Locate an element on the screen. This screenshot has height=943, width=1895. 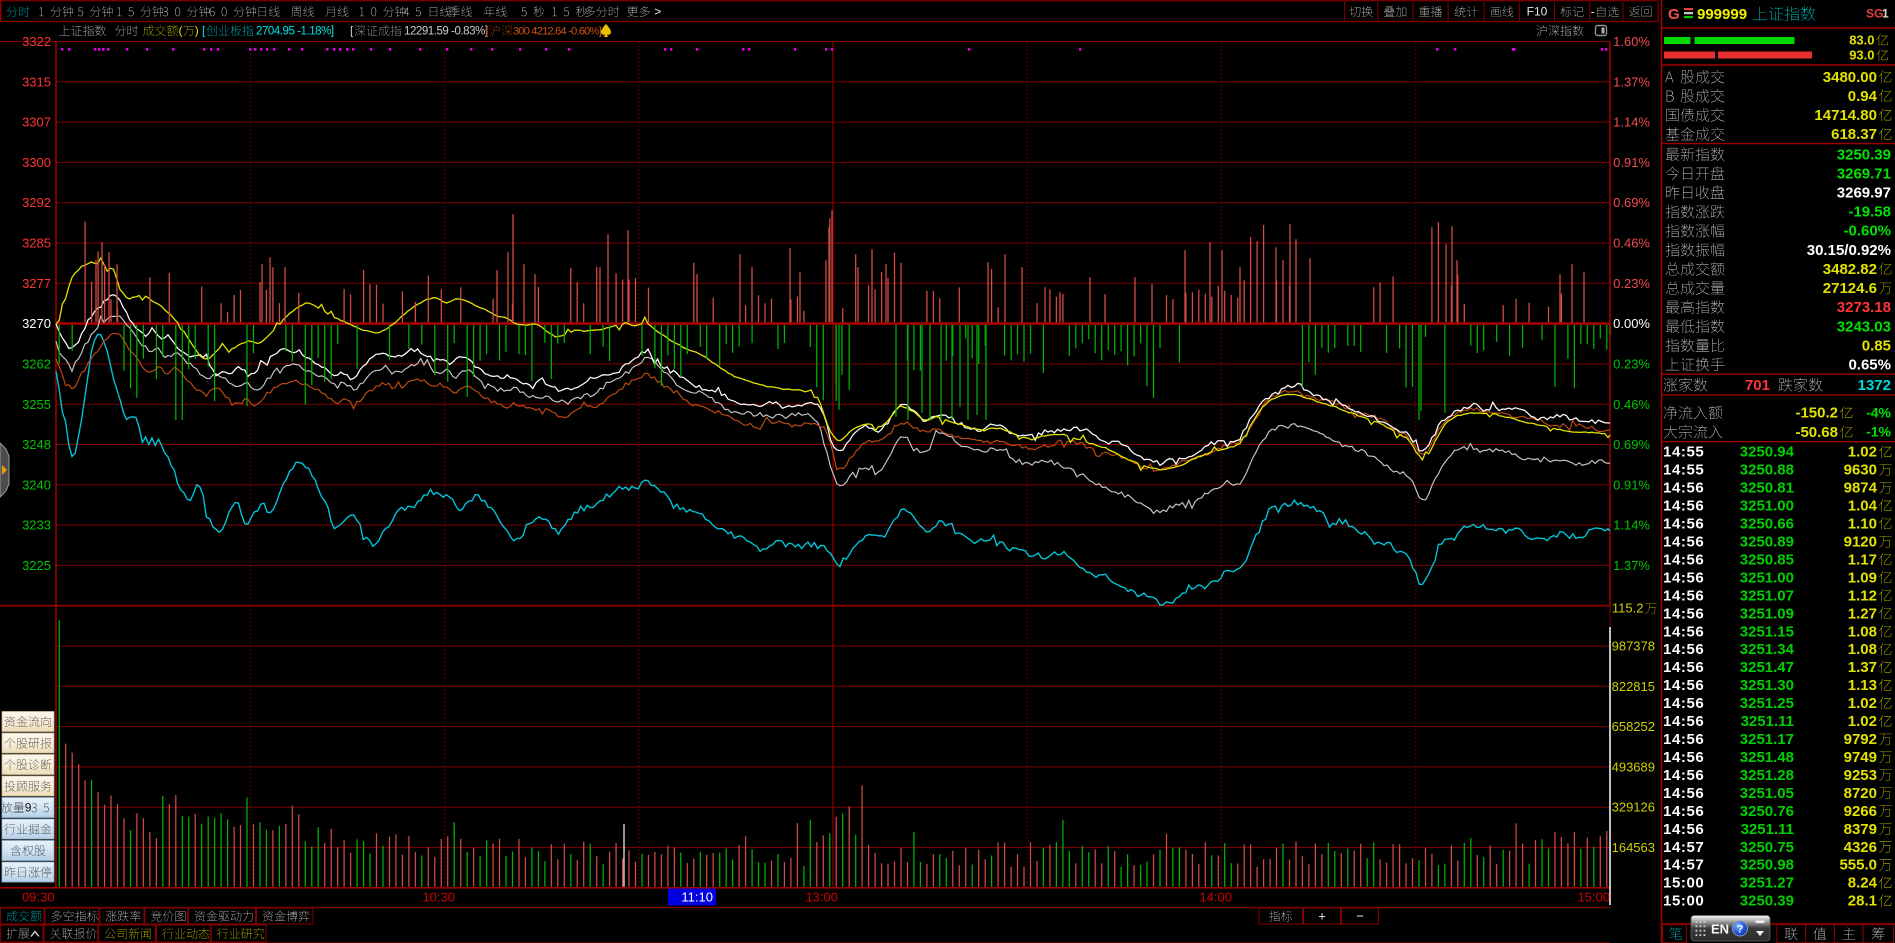
svg-text: -1% is located at coordinates (1878, 432).